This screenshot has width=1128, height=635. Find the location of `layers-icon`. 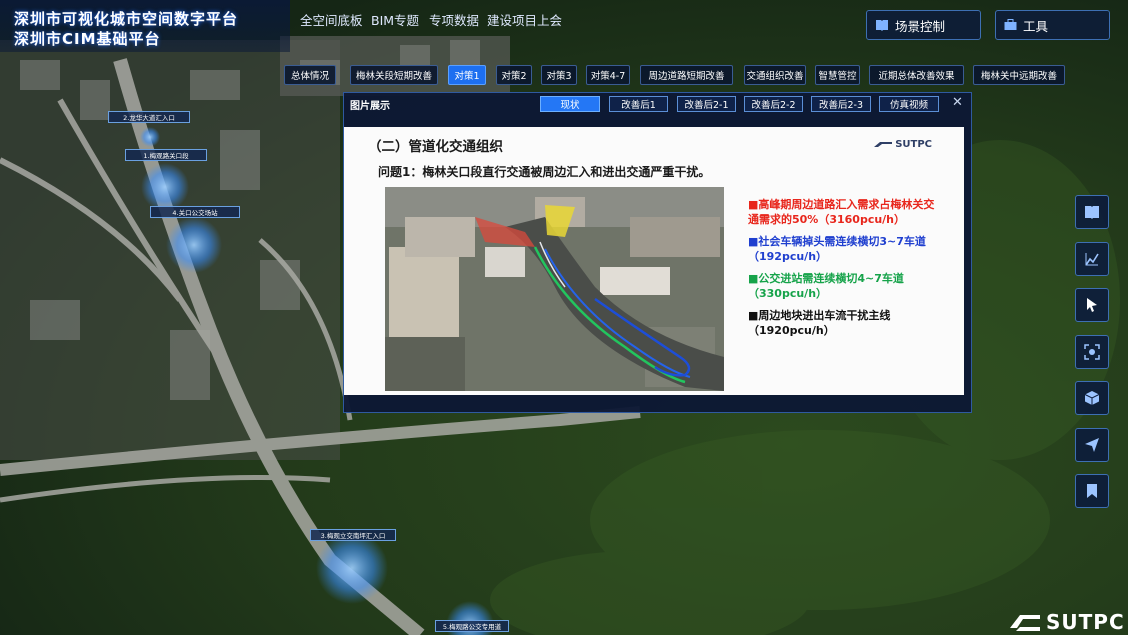

layers-icon is located at coordinates (1092, 212).